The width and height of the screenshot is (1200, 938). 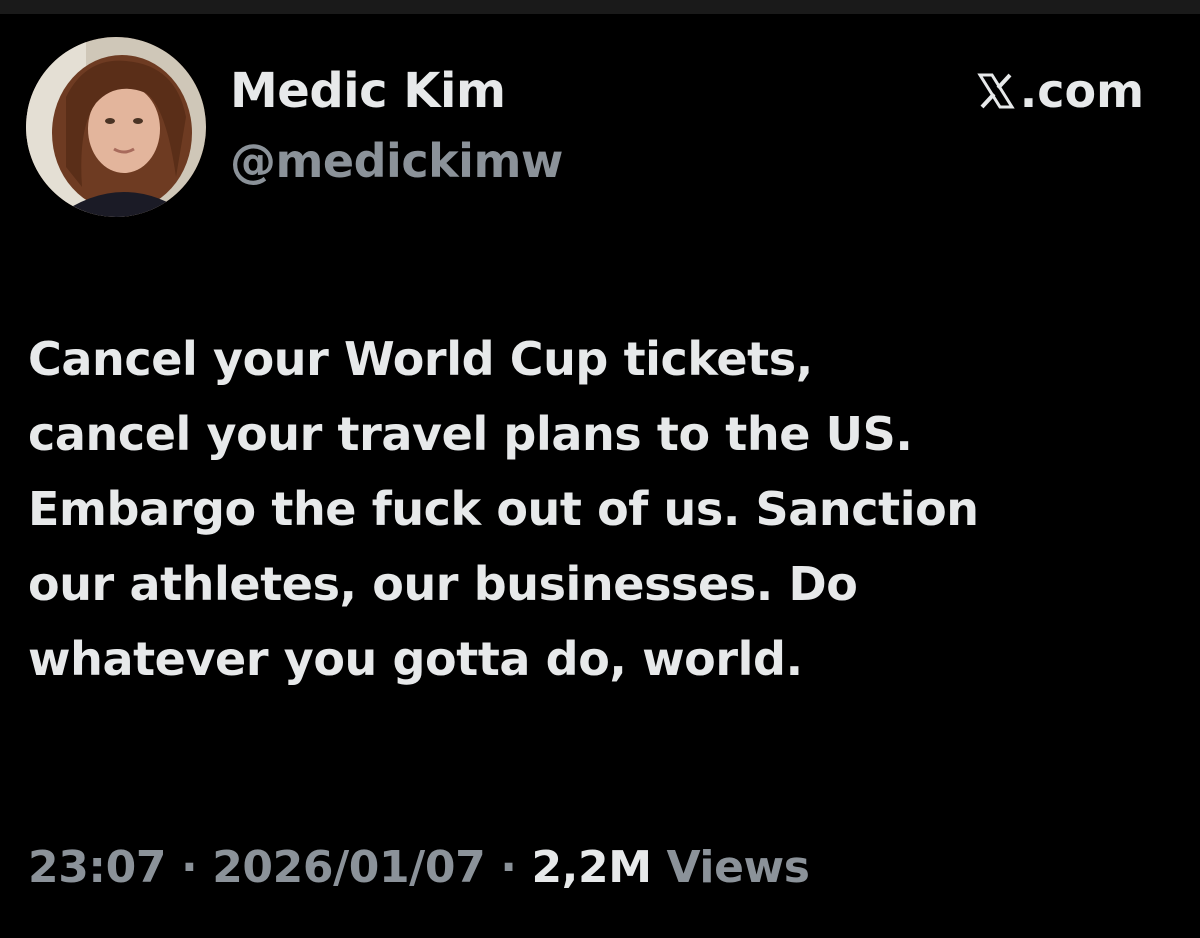 What do you see at coordinates (591, 867) in the screenshot?
I see `views-count: 2,2M` at bounding box center [591, 867].